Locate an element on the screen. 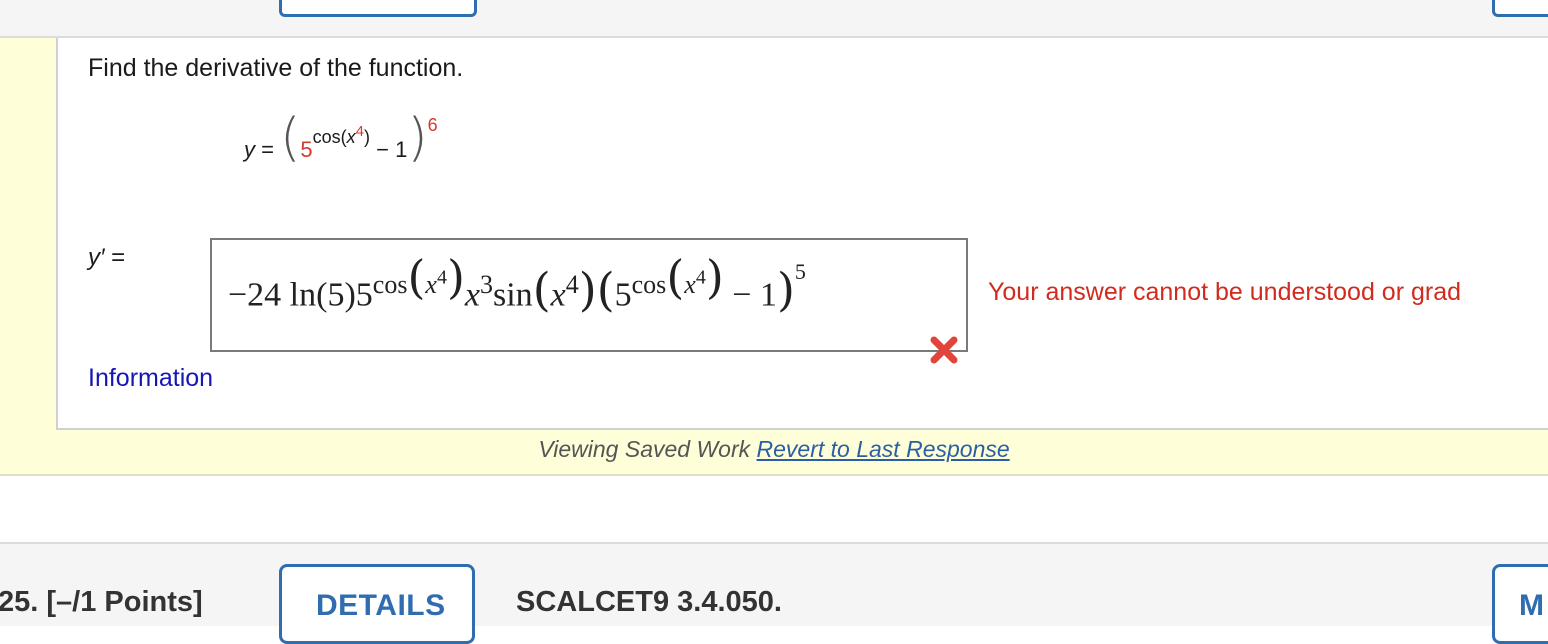 The width and height of the screenshot is (1548, 644). function-expression: y = (5cos(x4) − 1)6 is located at coordinates (341, 138).